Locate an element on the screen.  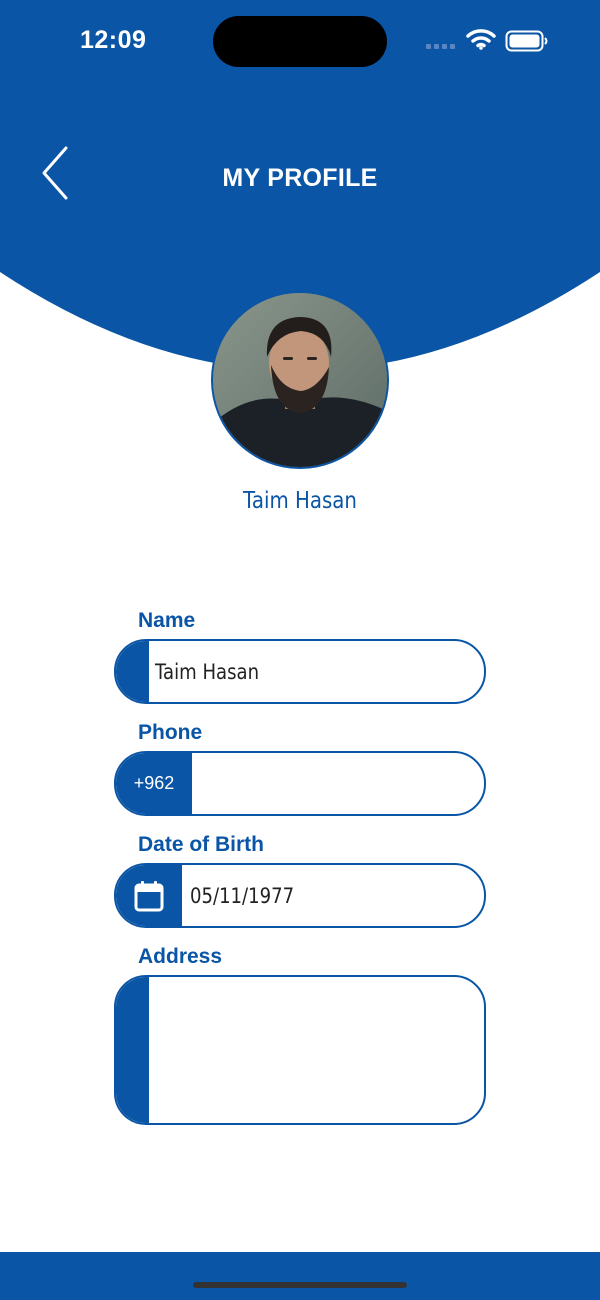
page-title: MY PROFILE is located at coordinates (300, 178).